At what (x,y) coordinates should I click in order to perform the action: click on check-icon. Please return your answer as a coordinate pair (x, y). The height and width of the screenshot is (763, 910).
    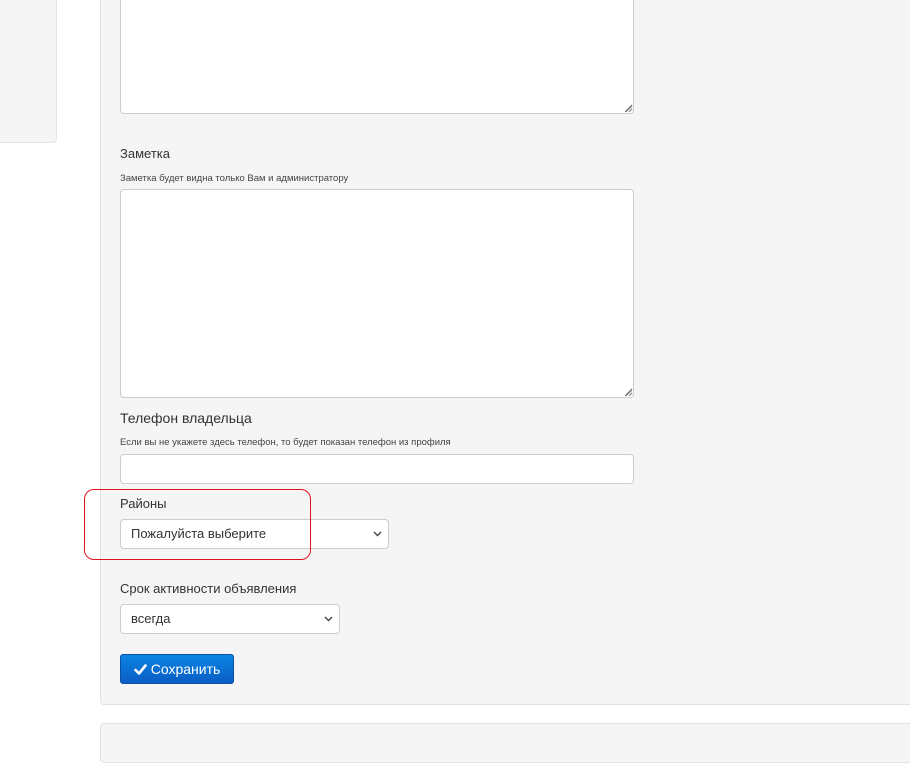
    Looking at the image, I should click on (140, 669).